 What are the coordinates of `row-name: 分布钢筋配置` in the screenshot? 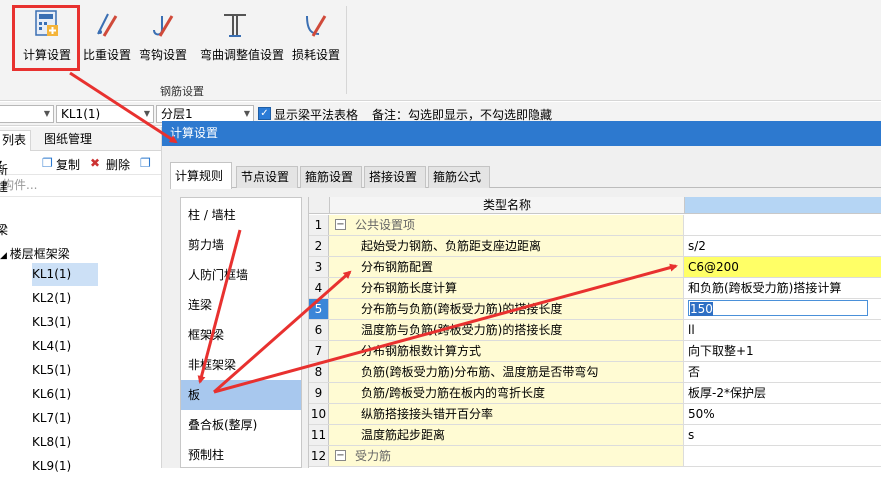 It's located at (506, 267).